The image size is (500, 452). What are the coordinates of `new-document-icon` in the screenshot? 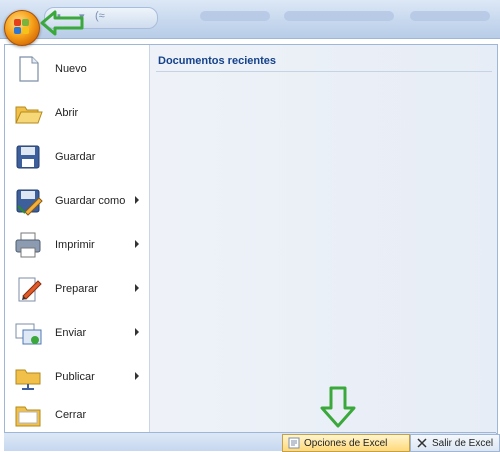 It's located at (28, 69).